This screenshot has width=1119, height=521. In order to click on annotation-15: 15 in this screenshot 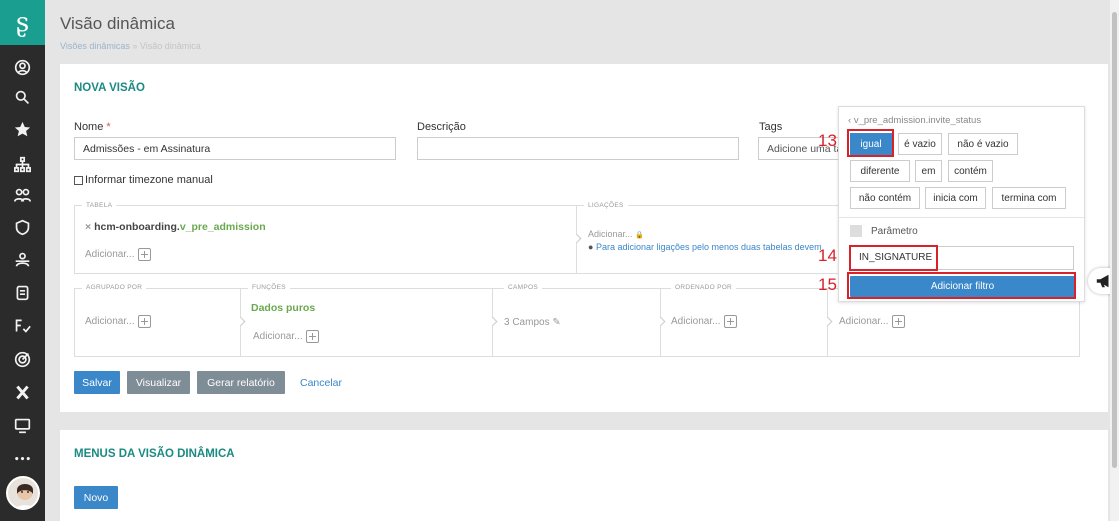, I will do `click(827, 284)`.